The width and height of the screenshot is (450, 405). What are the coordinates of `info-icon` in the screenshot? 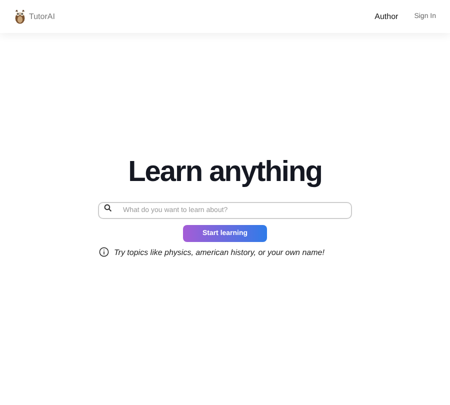 It's located at (104, 252).